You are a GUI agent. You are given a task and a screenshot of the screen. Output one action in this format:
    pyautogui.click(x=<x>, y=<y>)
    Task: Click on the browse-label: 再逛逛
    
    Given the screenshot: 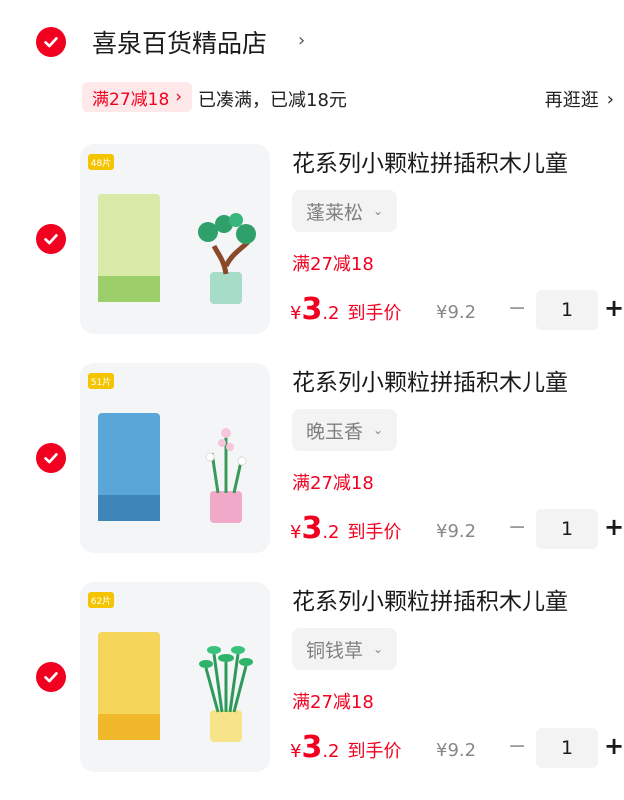 What is the action you would take?
    pyautogui.click(x=571, y=100)
    